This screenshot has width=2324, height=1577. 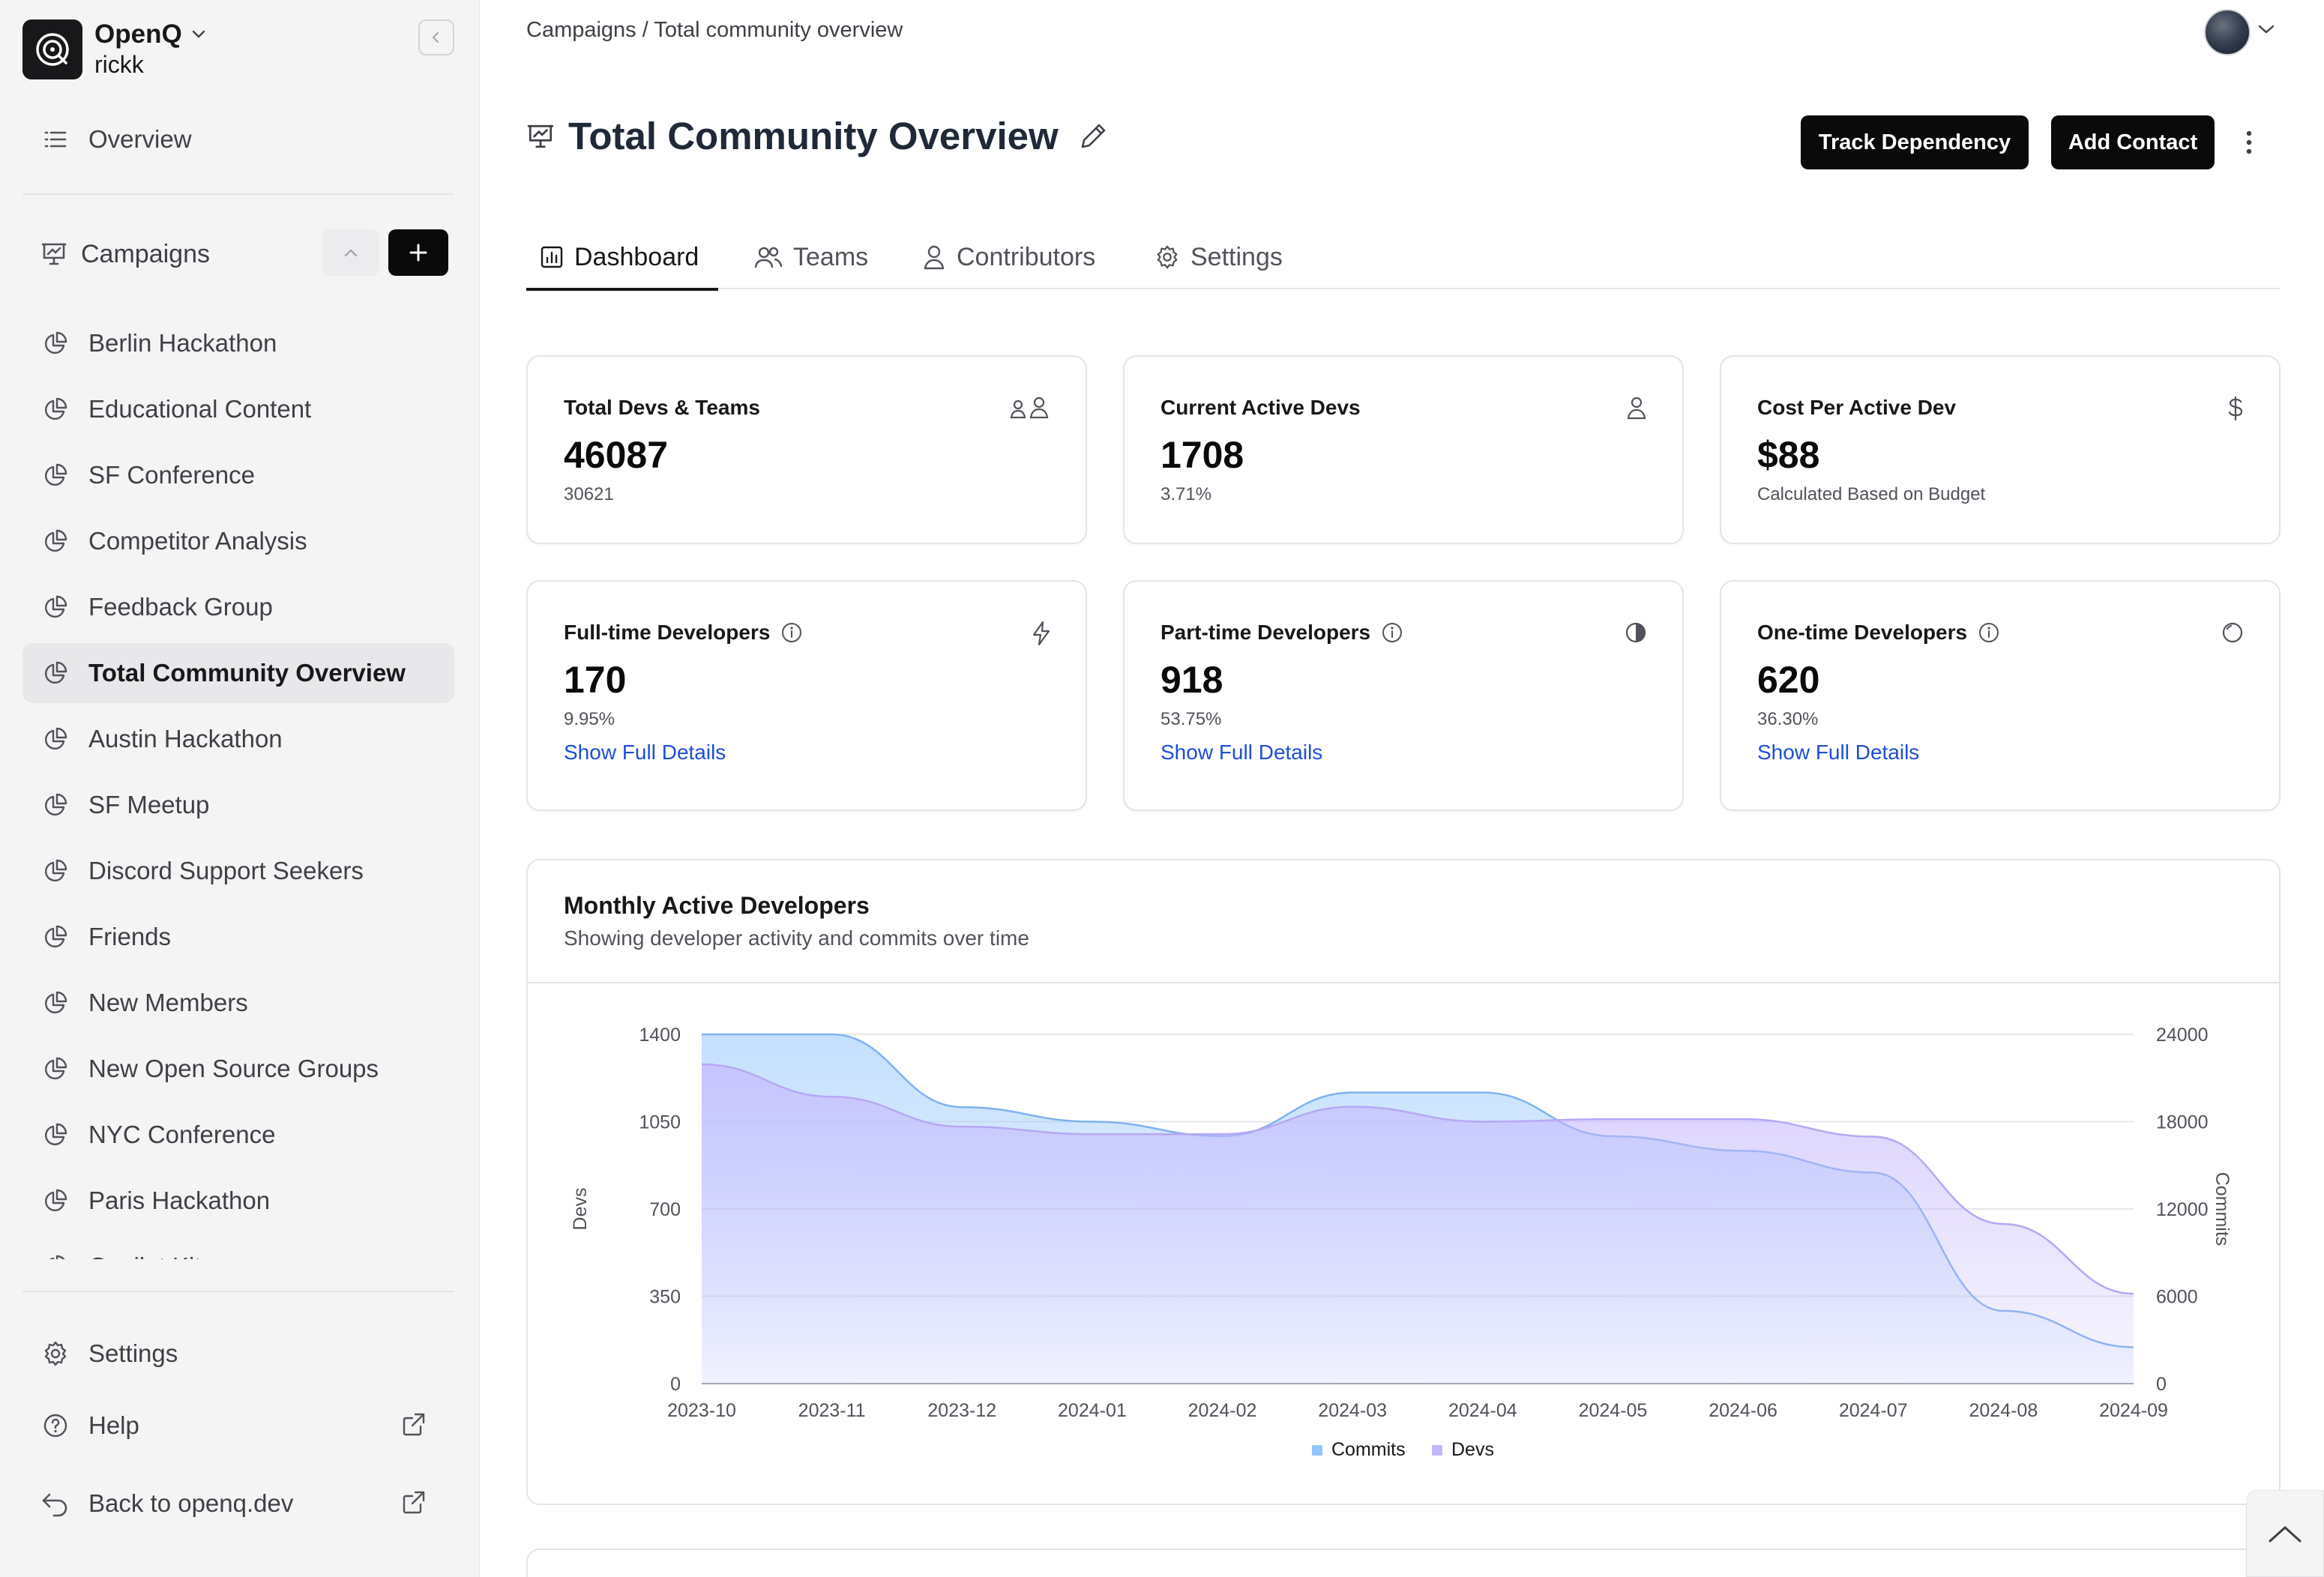 What do you see at coordinates (2266, 29) in the screenshot?
I see `chevron-down-icon` at bounding box center [2266, 29].